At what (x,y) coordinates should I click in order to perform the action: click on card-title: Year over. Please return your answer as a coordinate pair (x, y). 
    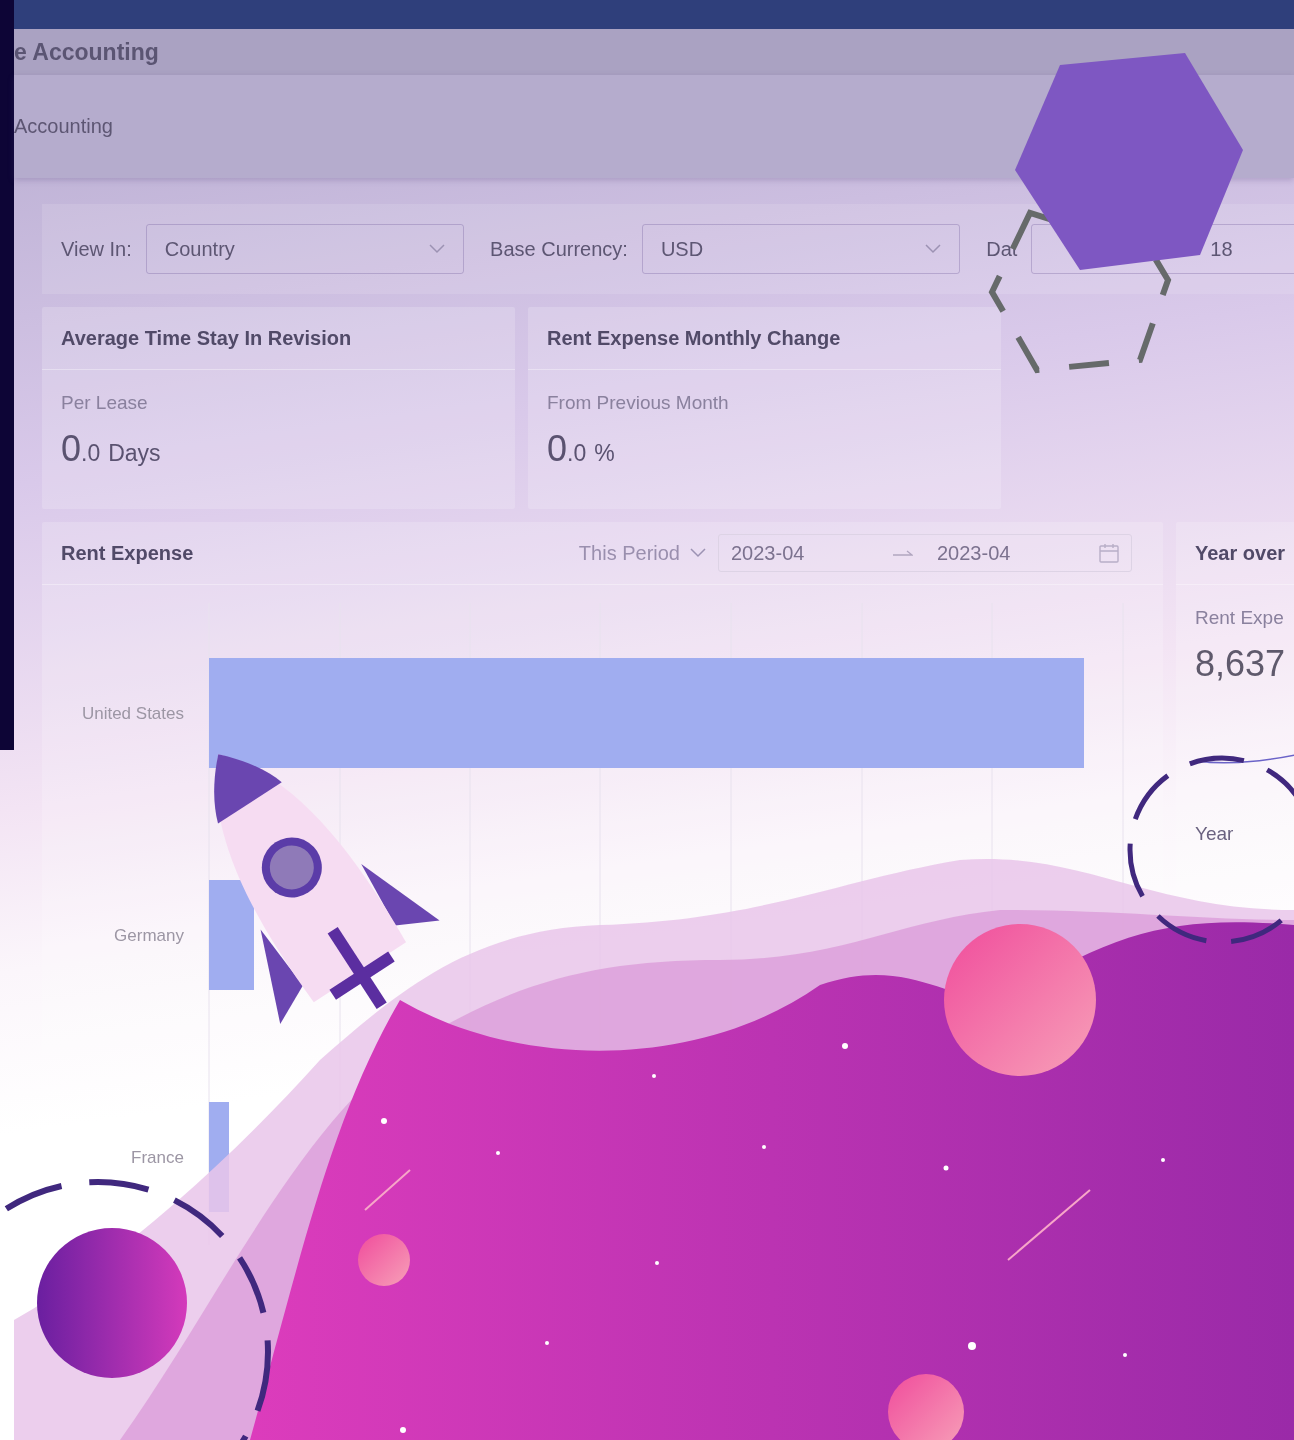
    Looking at the image, I should click on (1240, 553).